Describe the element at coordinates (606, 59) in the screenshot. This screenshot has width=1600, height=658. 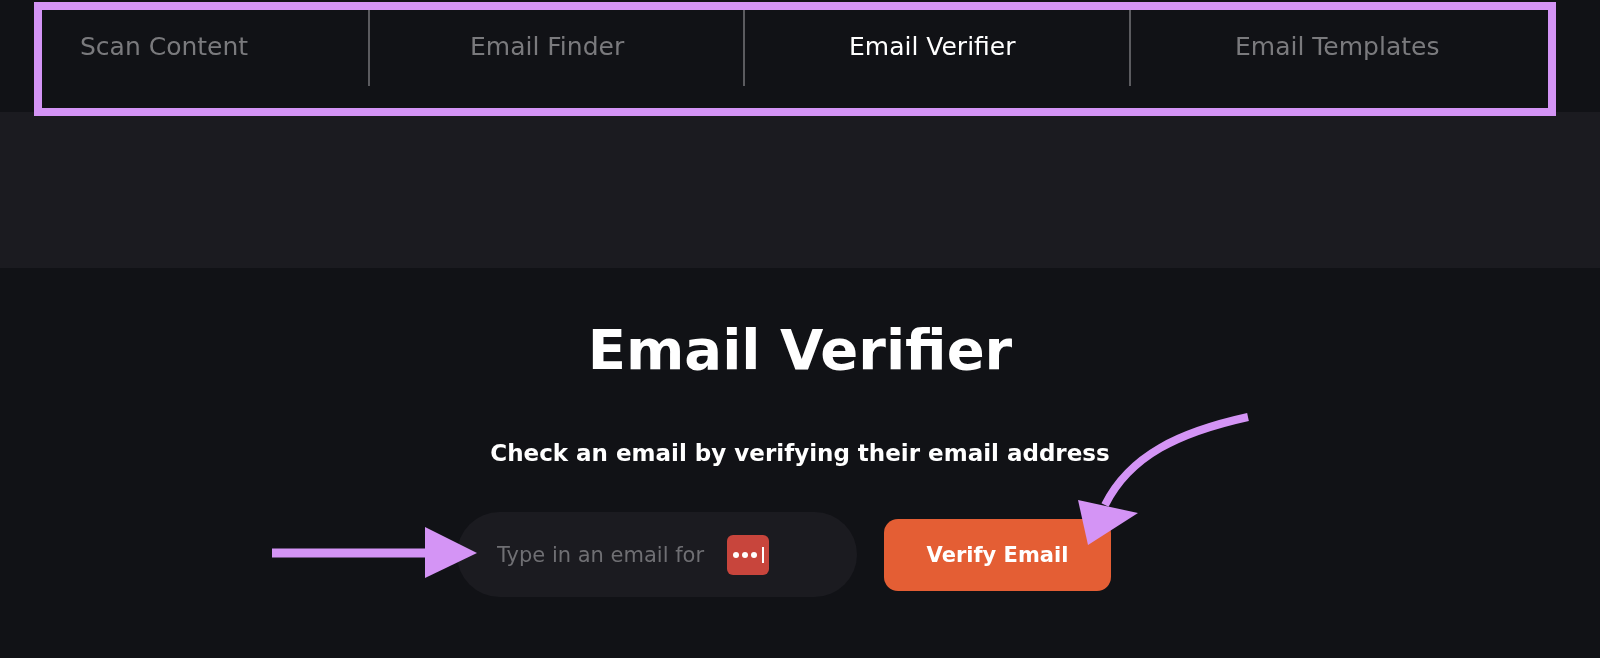
I see `nav-tab: Email Finder` at that location.